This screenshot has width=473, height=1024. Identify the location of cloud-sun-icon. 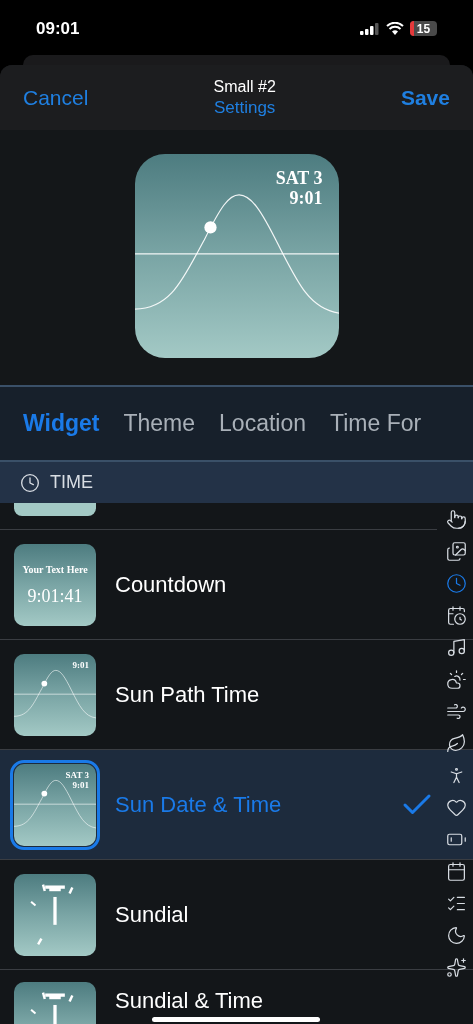
(456, 679).